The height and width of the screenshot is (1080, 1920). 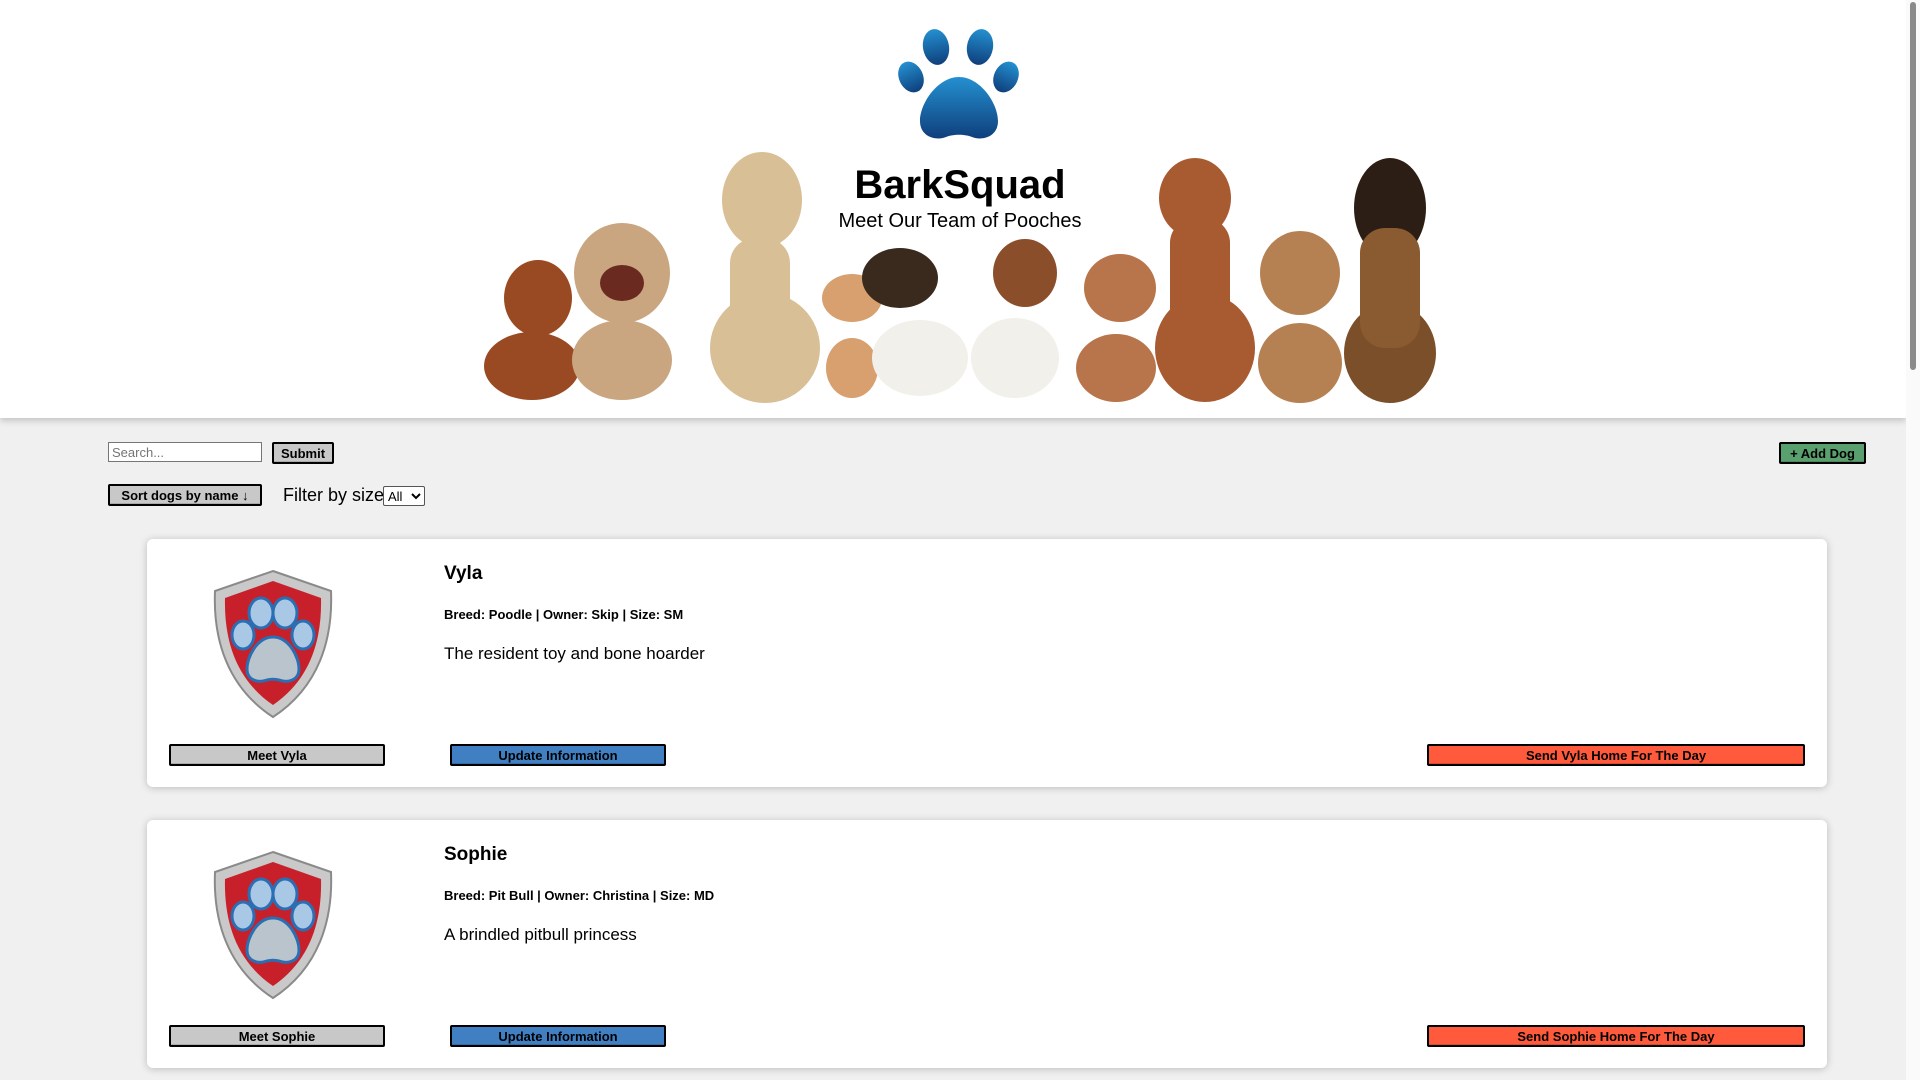 I want to click on meet-dog-button: Meet Sophie, so click(x=277, y=1036).